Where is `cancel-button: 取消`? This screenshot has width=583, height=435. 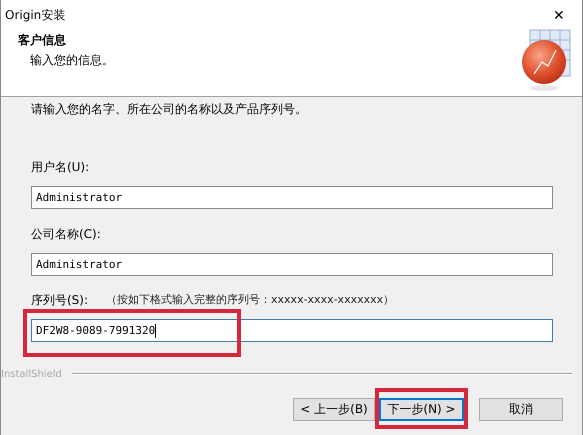
cancel-button: 取消 is located at coordinates (521, 409).